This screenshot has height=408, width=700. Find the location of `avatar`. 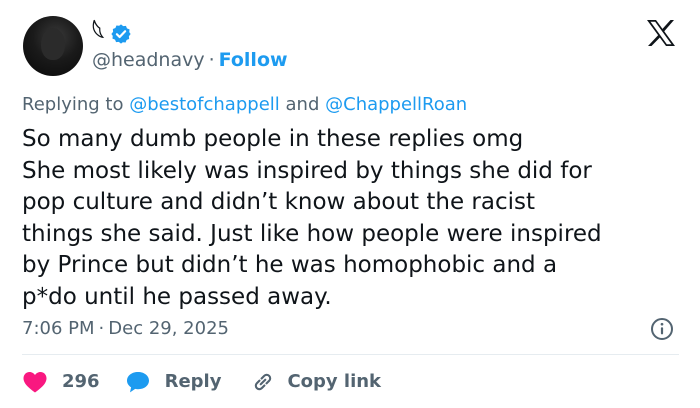

avatar is located at coordinates (53, 46).